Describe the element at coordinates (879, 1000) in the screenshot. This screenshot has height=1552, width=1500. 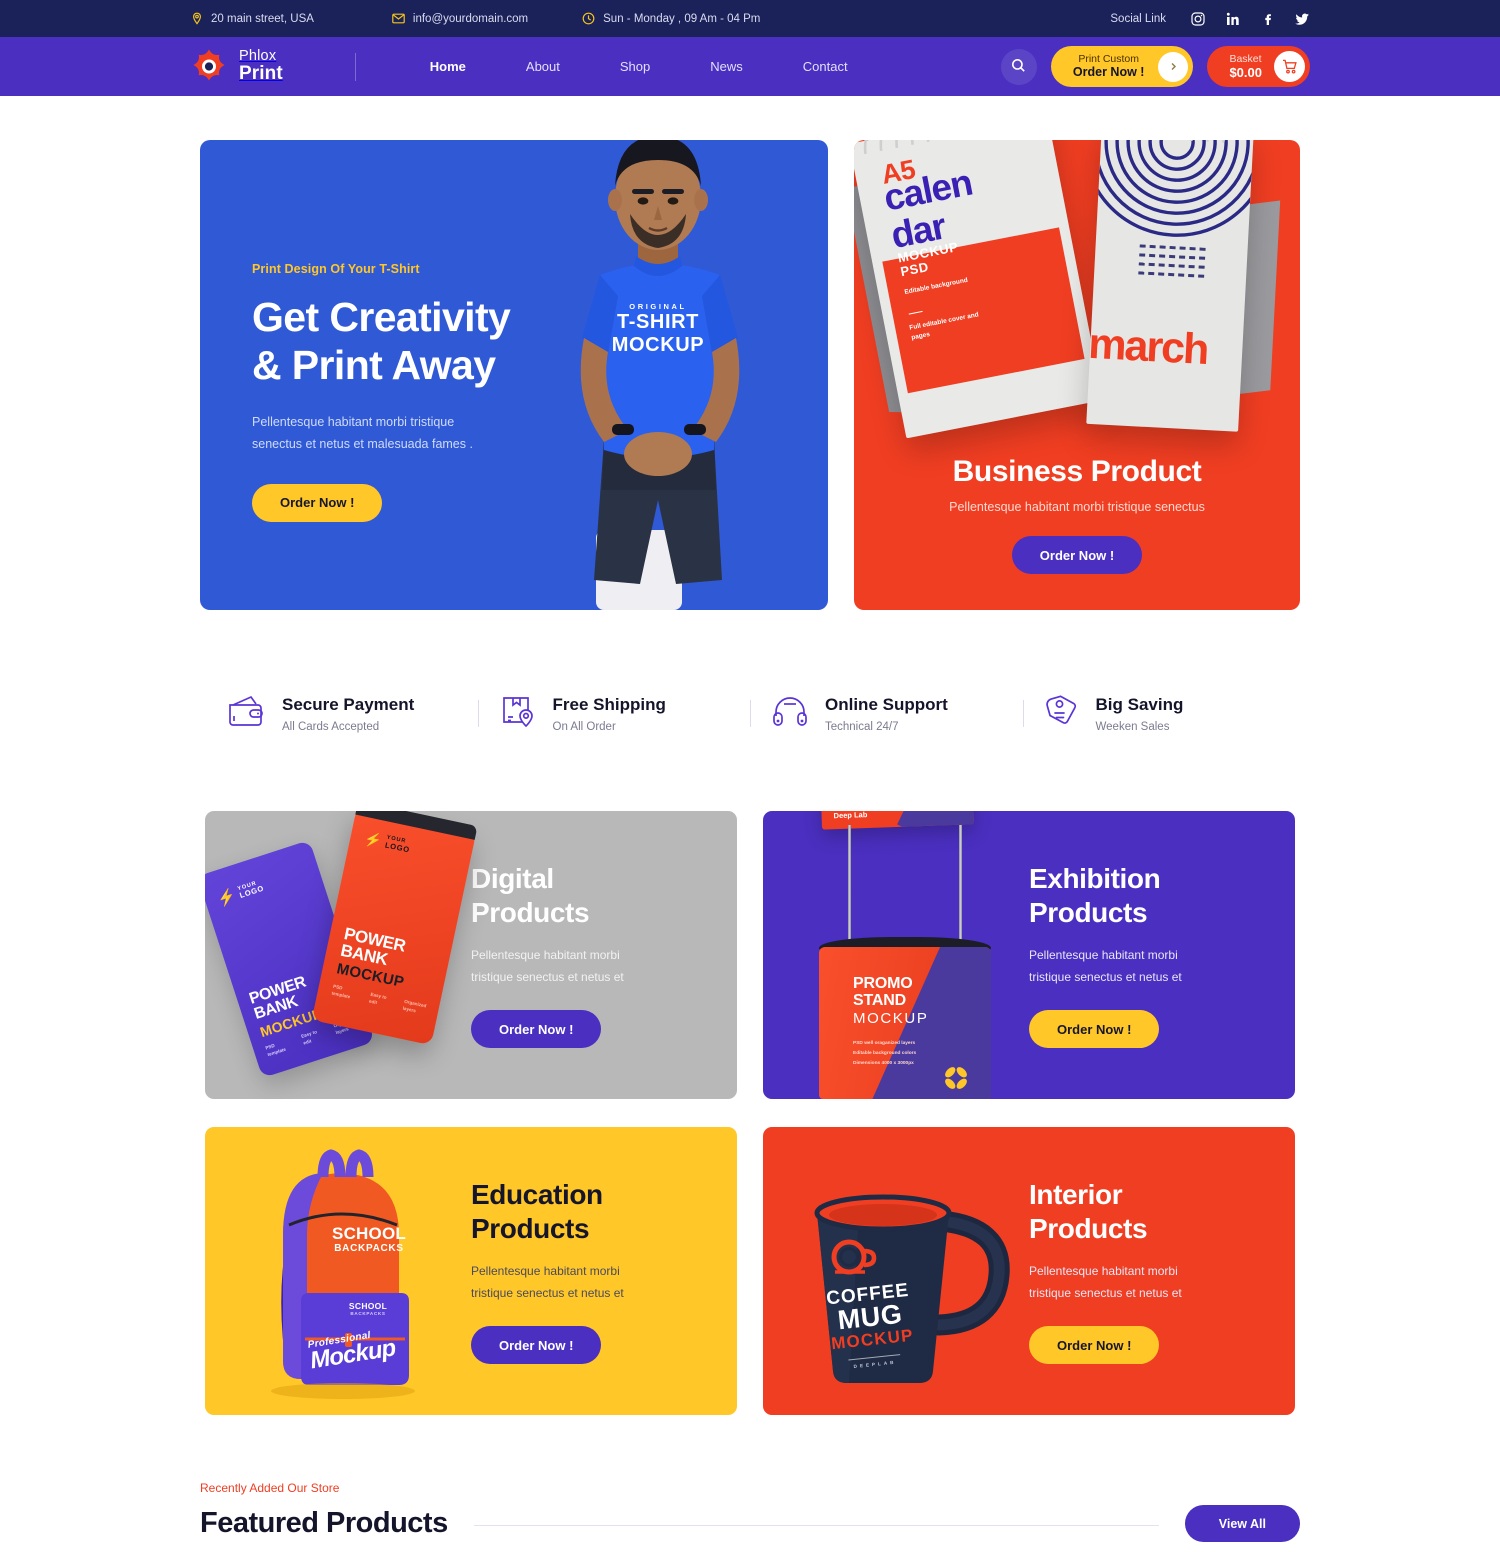
I see `promo-stand-l2: STAND` at that location.